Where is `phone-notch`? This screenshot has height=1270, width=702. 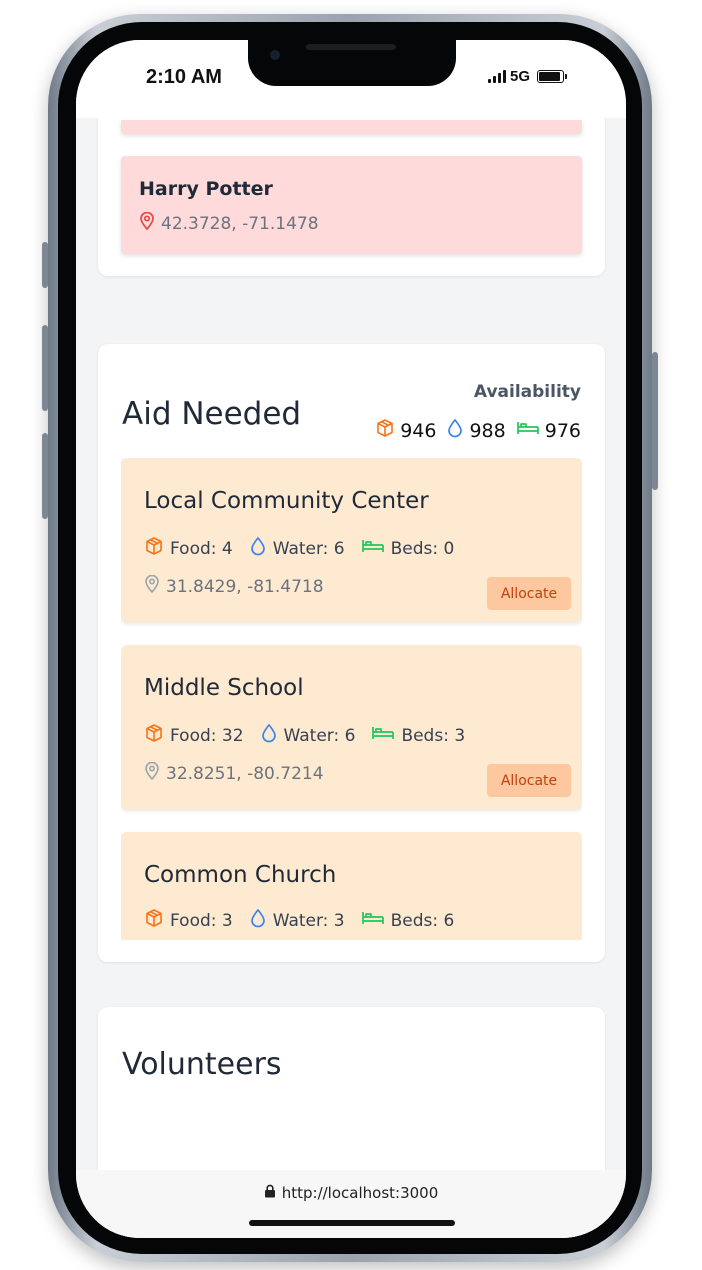 phone-notch is located at coordinates (352, 63).